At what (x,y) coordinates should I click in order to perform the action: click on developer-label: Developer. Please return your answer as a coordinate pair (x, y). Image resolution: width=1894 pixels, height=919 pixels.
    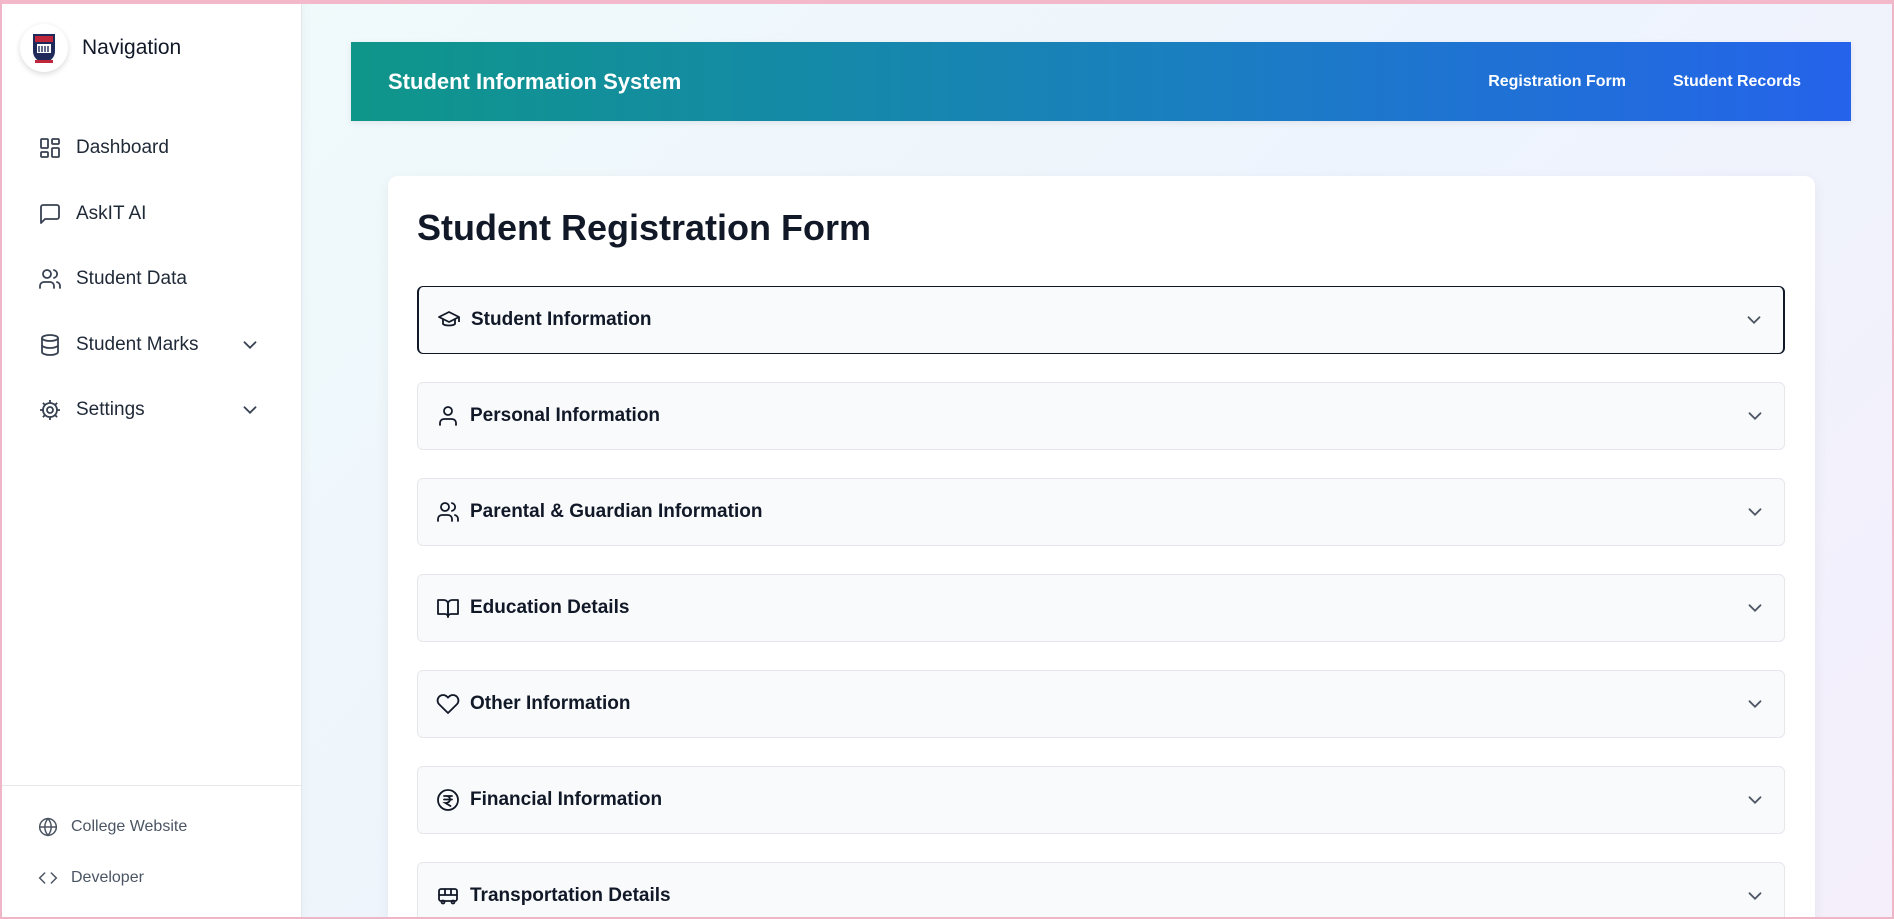
    Looking at the image, I should click on (107, 877).